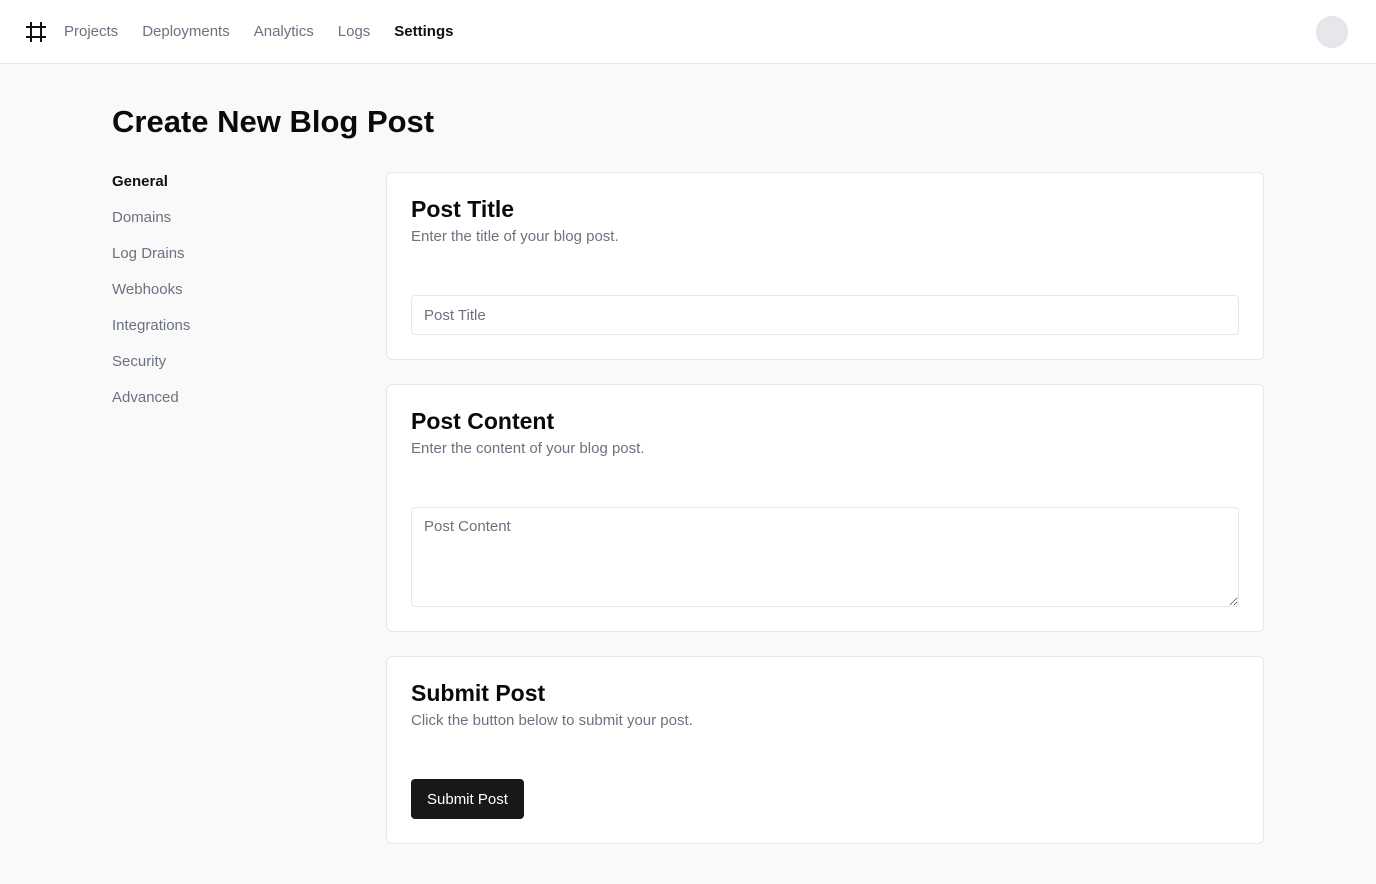  What do you see at coordinates (232, 254) in the screenshot?
I see `sidebar-item-log-drains: Log Drains` at bounding box center [232, 254].